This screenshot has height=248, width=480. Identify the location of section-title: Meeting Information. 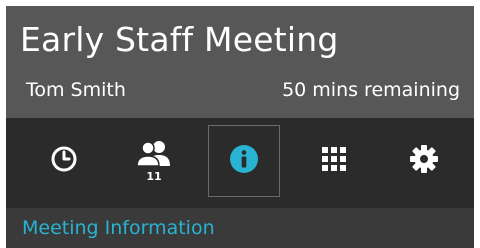
(118, 228).